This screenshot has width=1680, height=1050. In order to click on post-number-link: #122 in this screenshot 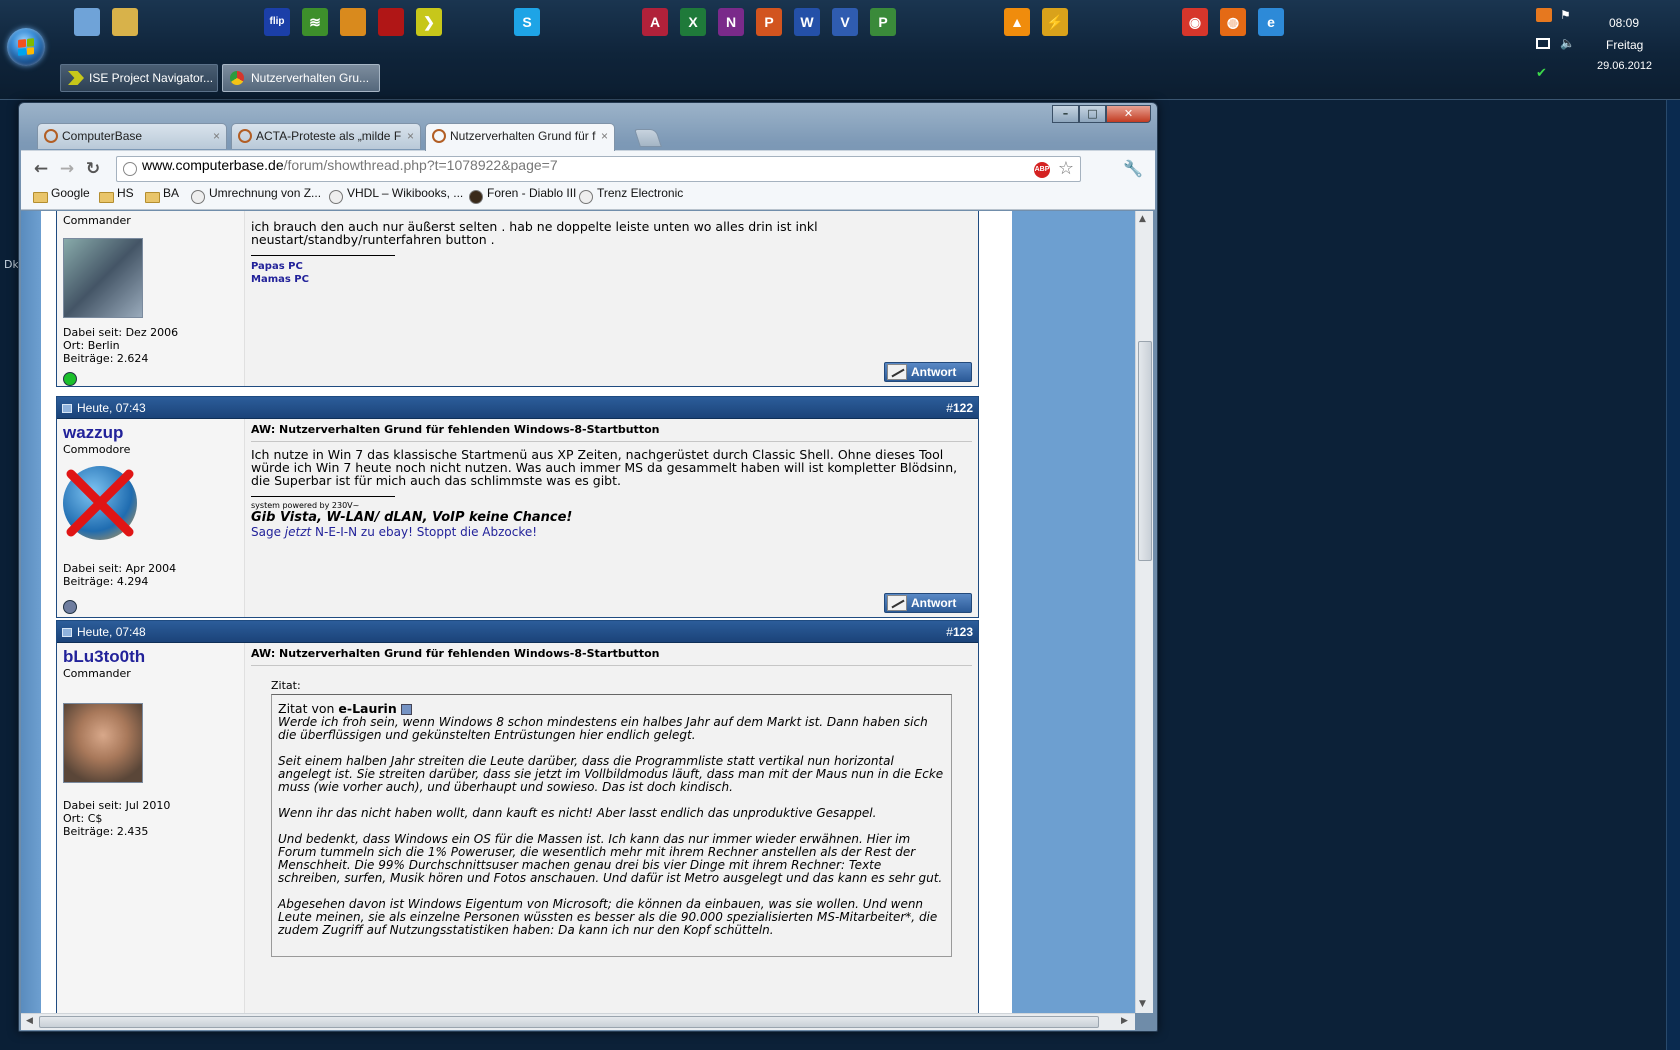, I will do `click(959, 408)`.